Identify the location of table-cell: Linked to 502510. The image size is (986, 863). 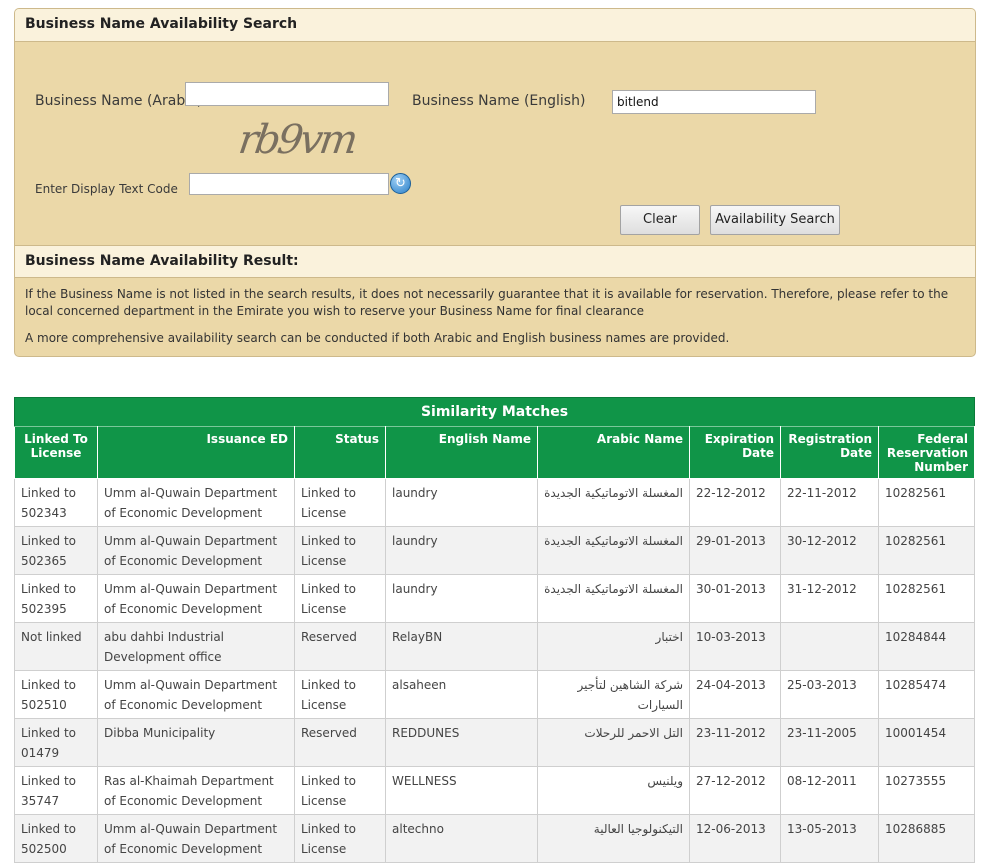
(56, 694).